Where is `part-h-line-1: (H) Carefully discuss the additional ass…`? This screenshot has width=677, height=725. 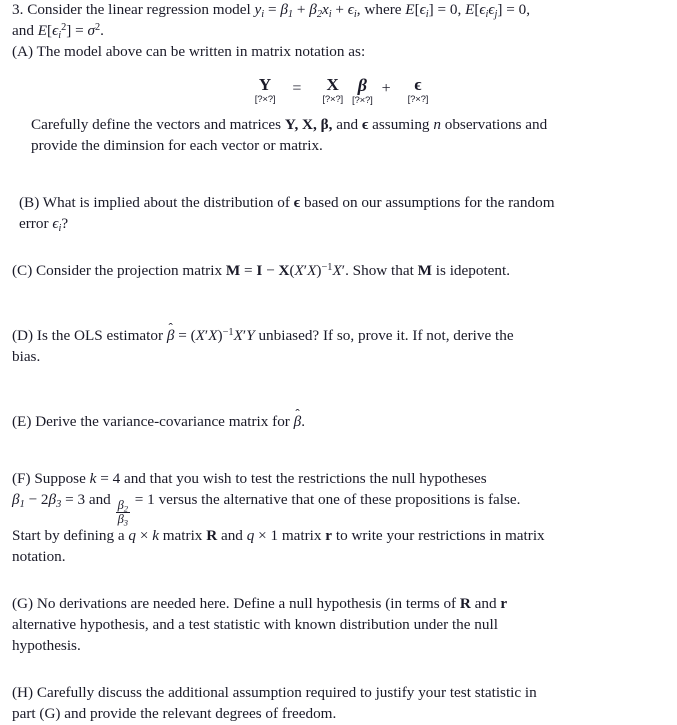
part-h-line-1: (H) Carefully discuss the additional ass… is located at coordinates (337, 693).